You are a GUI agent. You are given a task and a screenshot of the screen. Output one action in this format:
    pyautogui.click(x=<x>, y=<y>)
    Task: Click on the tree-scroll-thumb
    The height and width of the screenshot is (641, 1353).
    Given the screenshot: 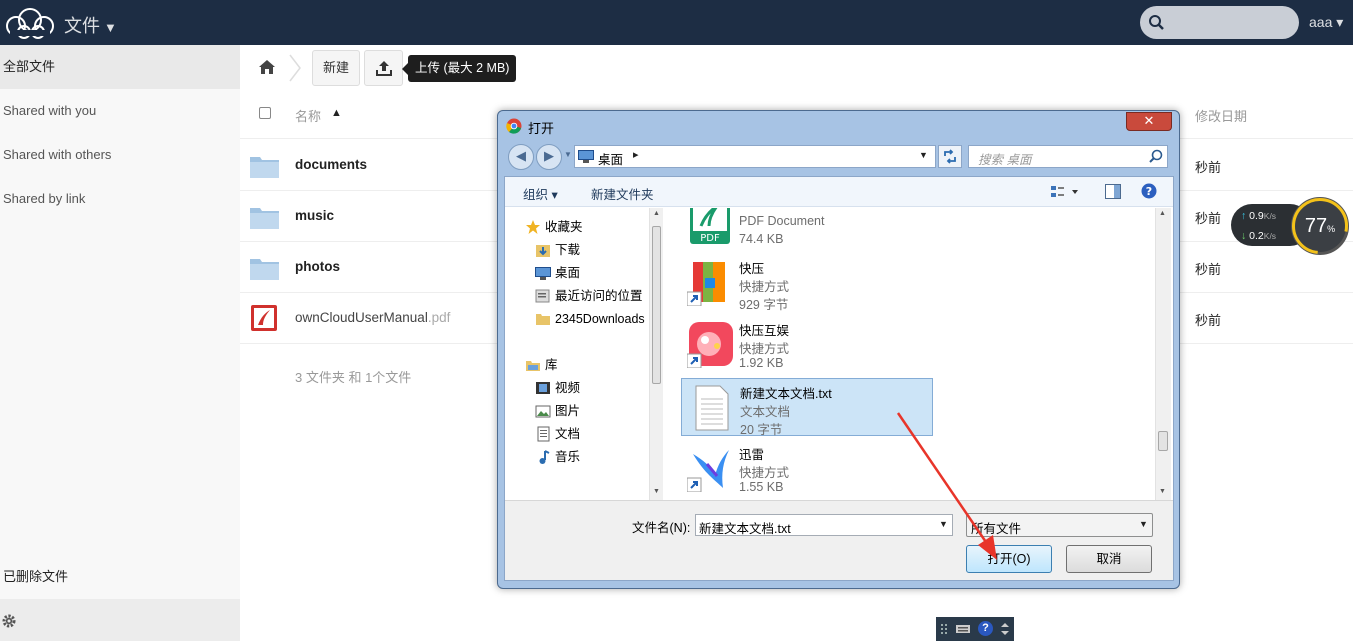 What is the action you would take?
    pyautogui.click(x=656, y=305)
    